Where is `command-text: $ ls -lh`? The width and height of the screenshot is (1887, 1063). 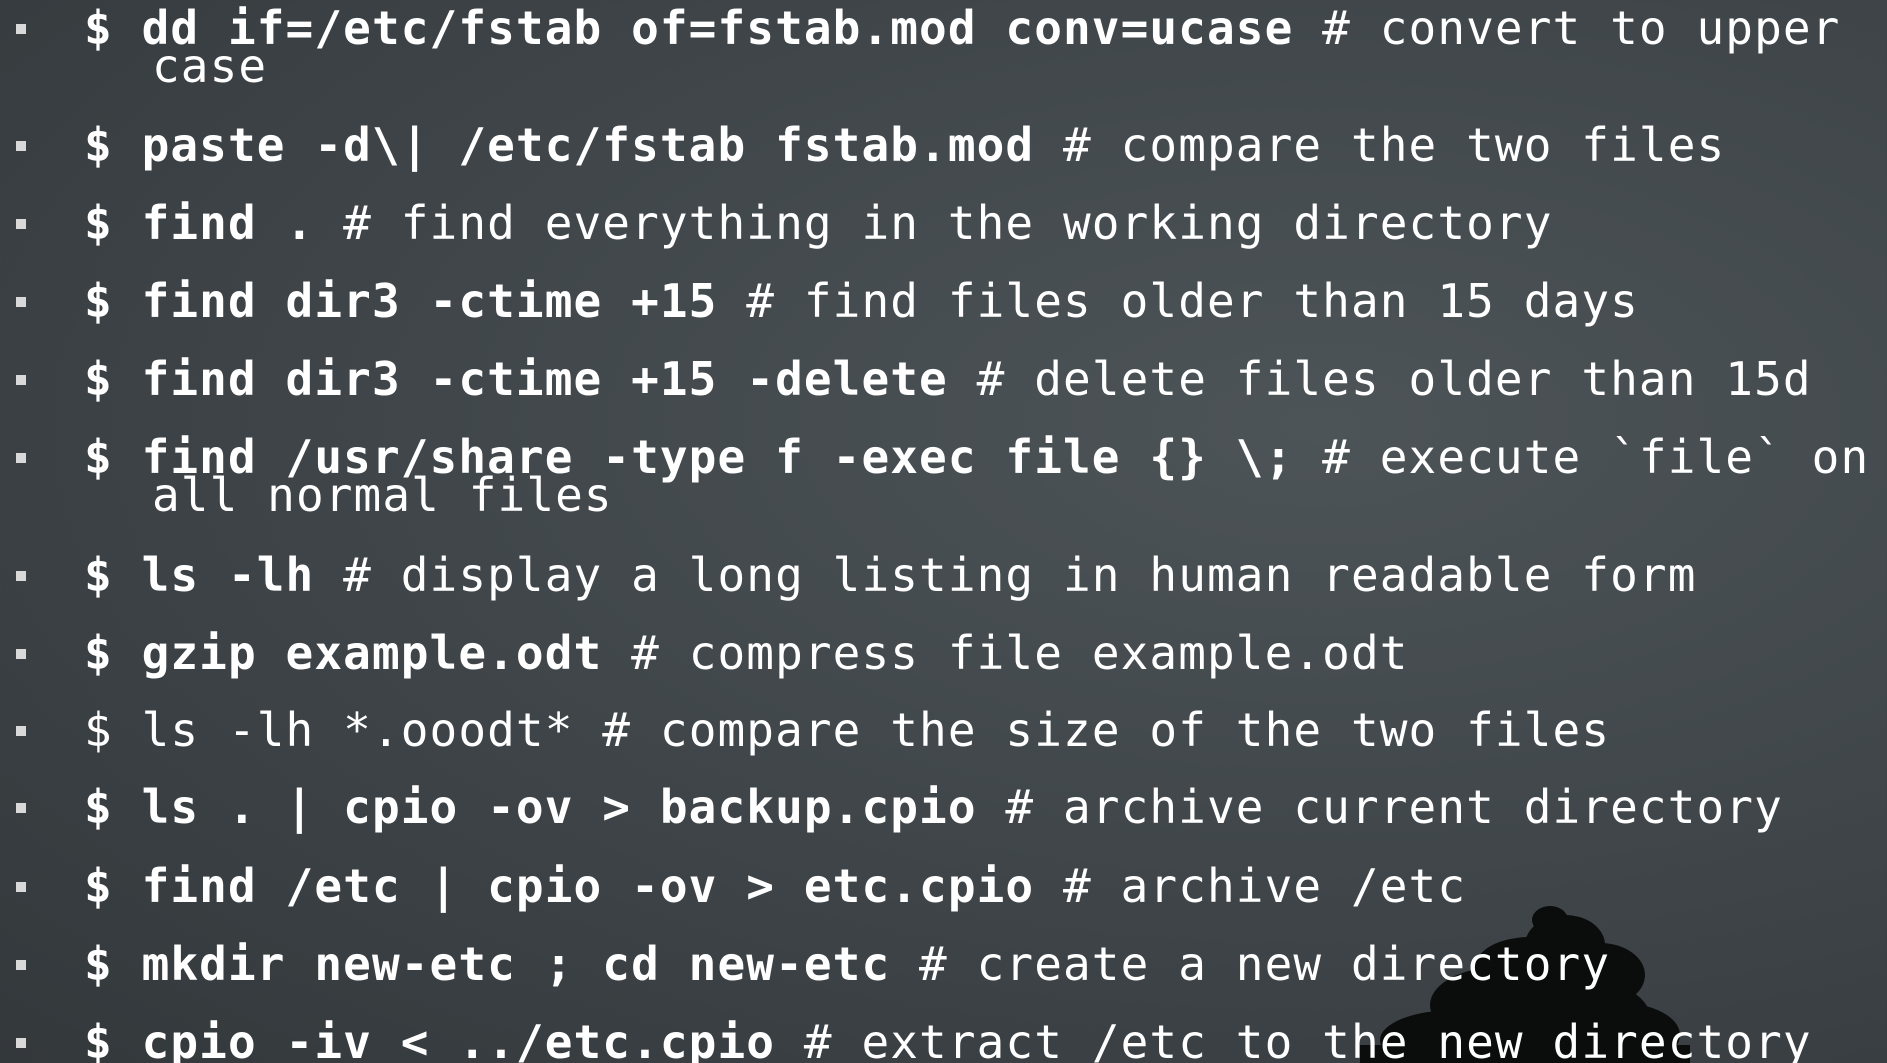
command-text: $ ls -lh is located at coordinates (199, 575).